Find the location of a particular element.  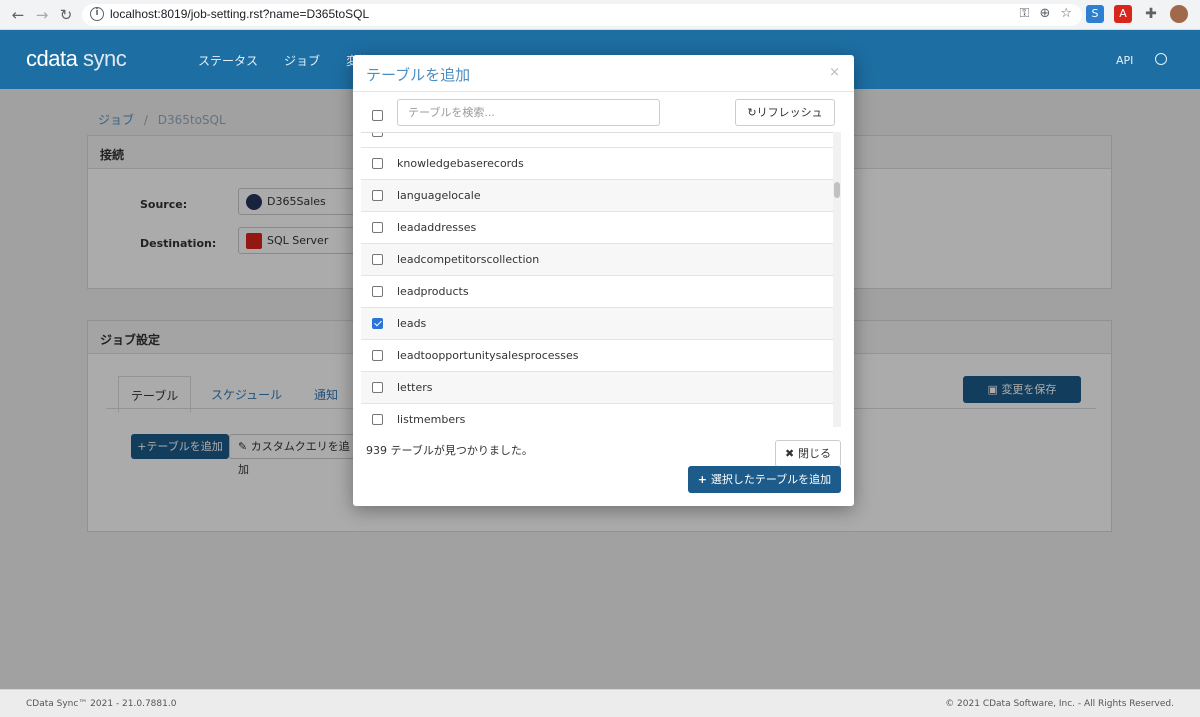

table-name: letters is located at coordinates (415, 387).